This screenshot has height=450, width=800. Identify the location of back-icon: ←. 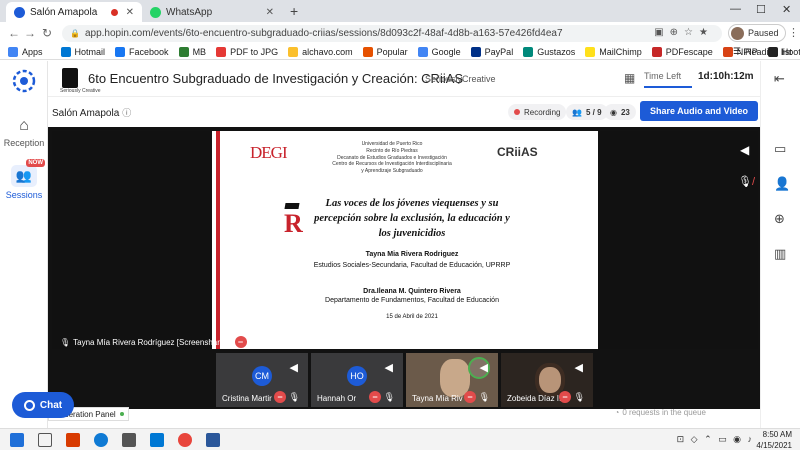
(14, 33).